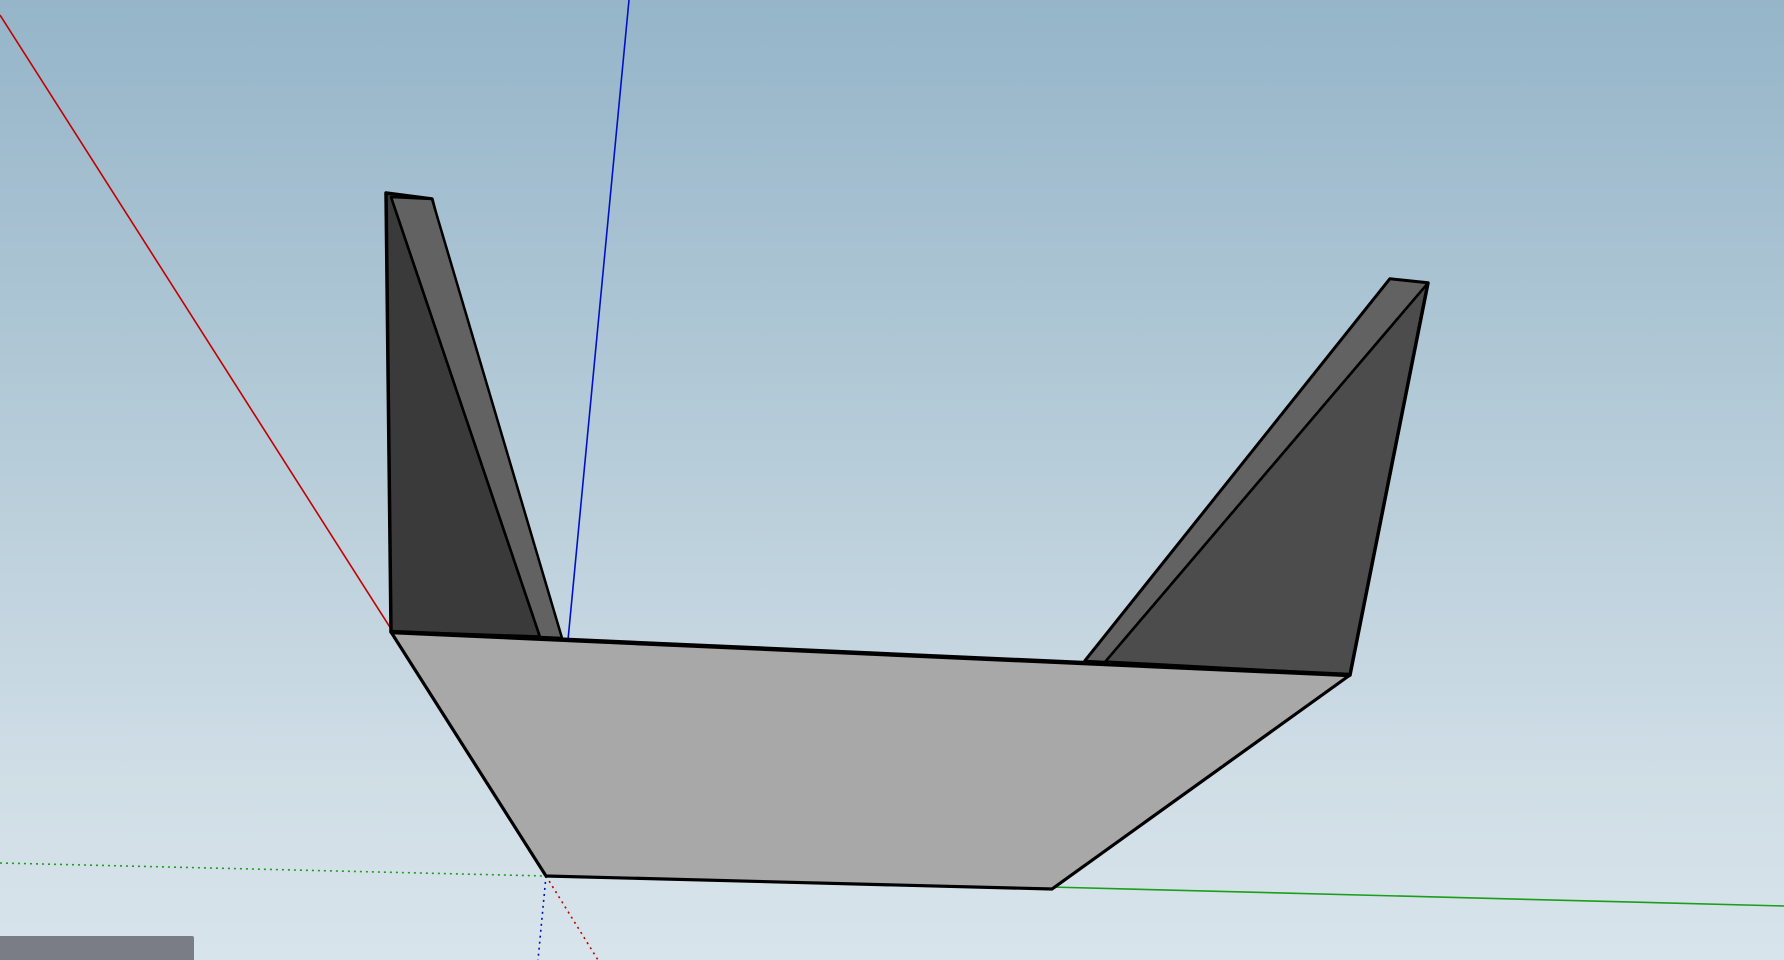  I want to click on red-axis-positive, so click(197, 323).